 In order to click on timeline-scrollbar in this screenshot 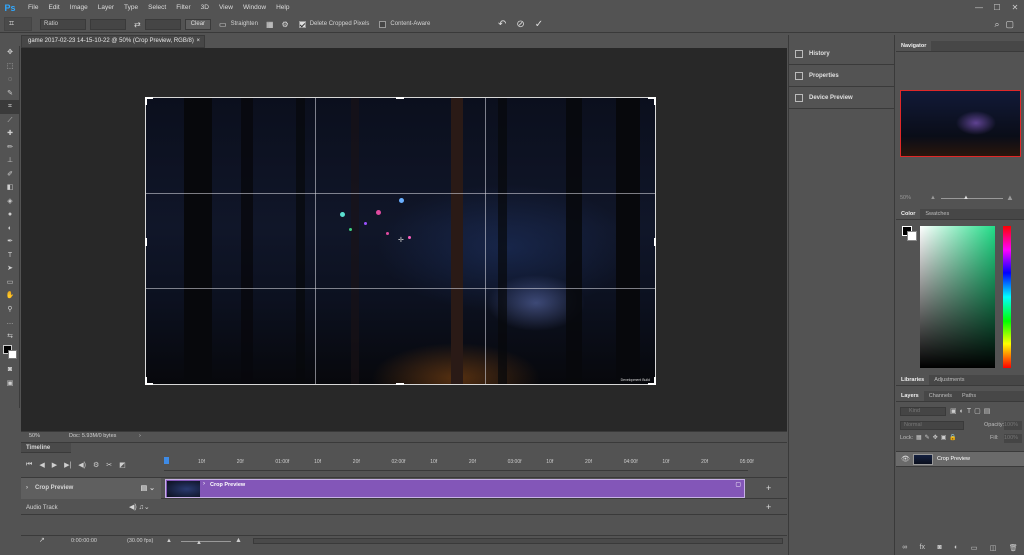, I will do `click(518, 541)`.